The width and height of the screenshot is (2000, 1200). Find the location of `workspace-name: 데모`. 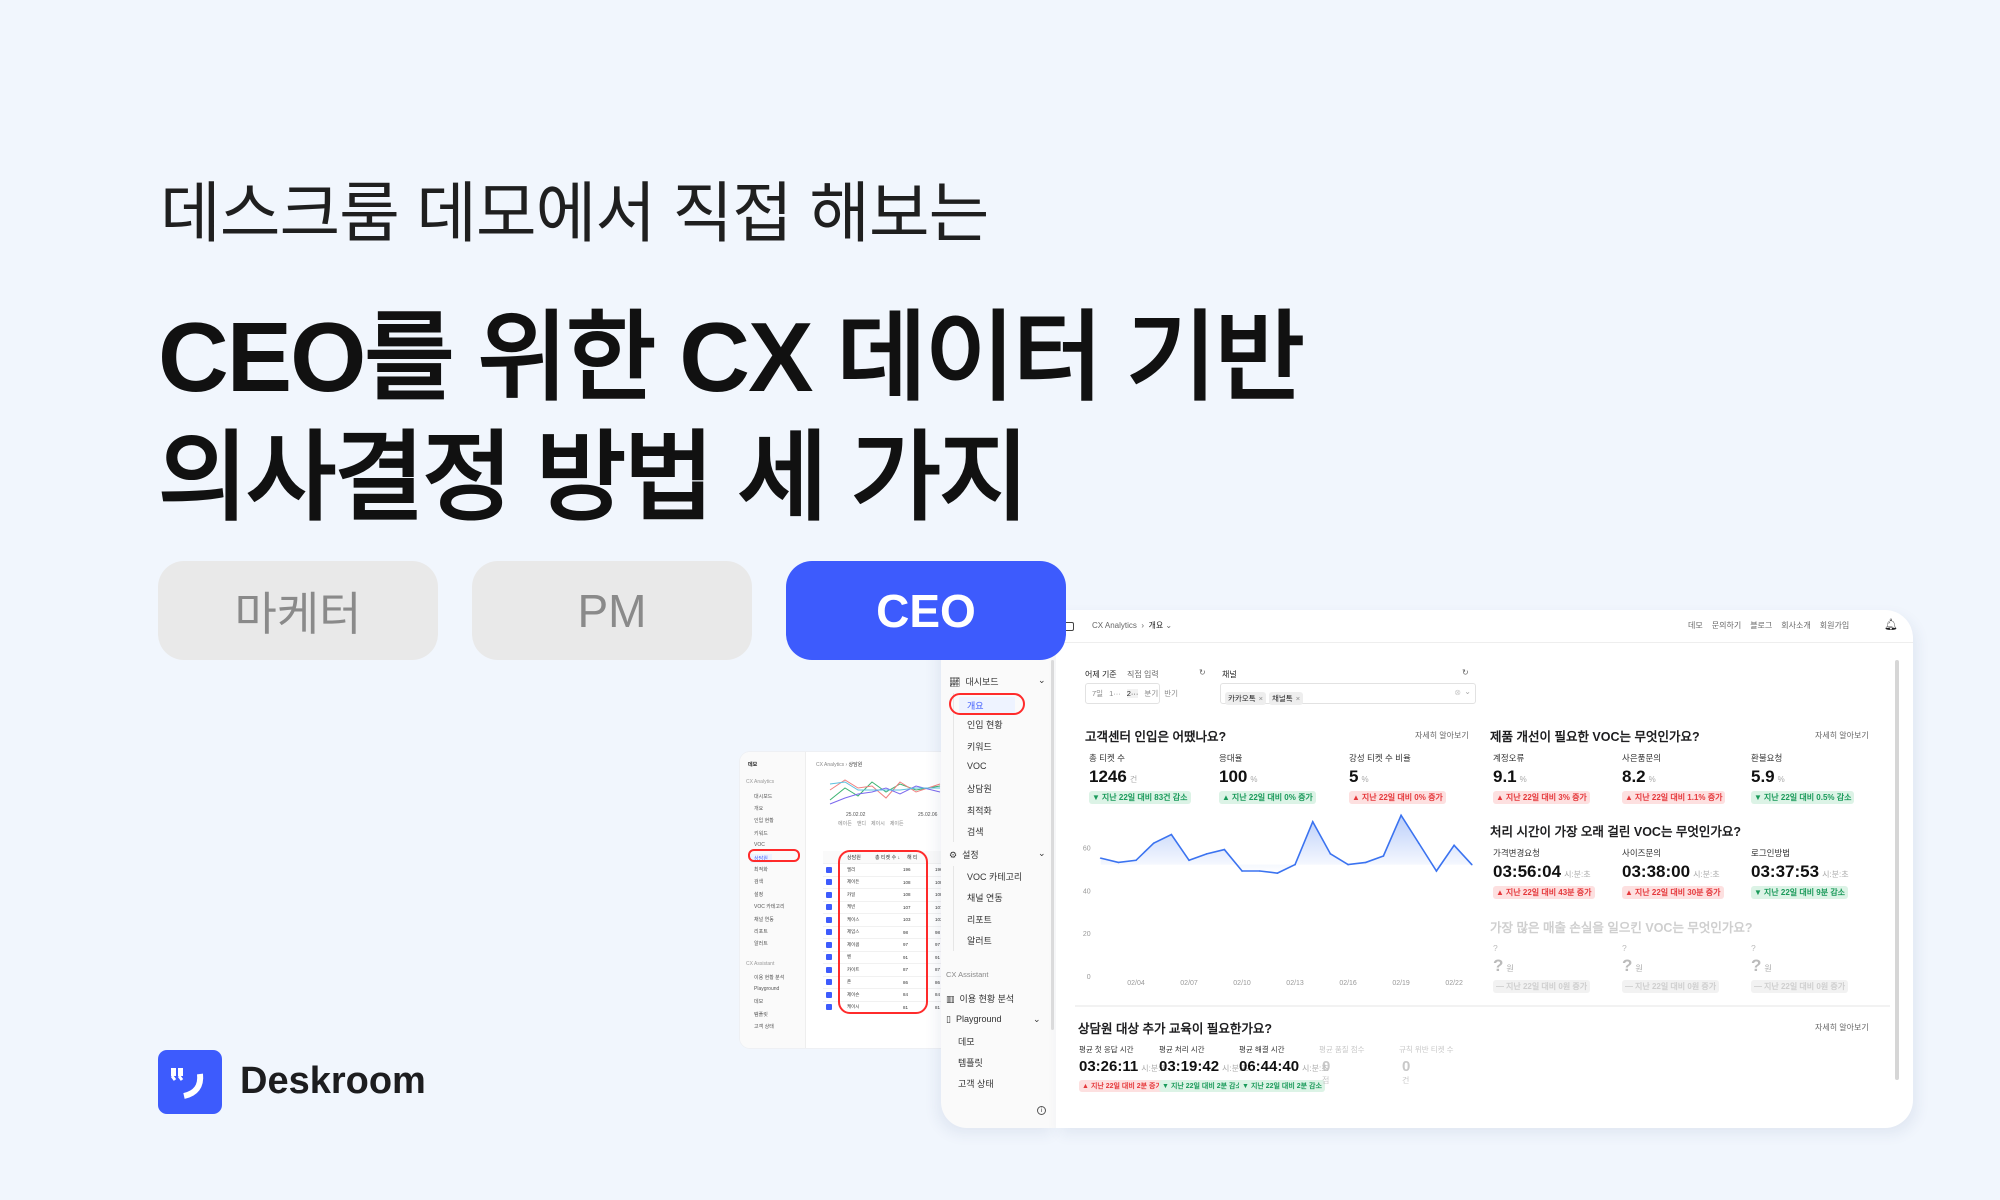

workspace-name: 데모 is located at coordinates (752, 764).